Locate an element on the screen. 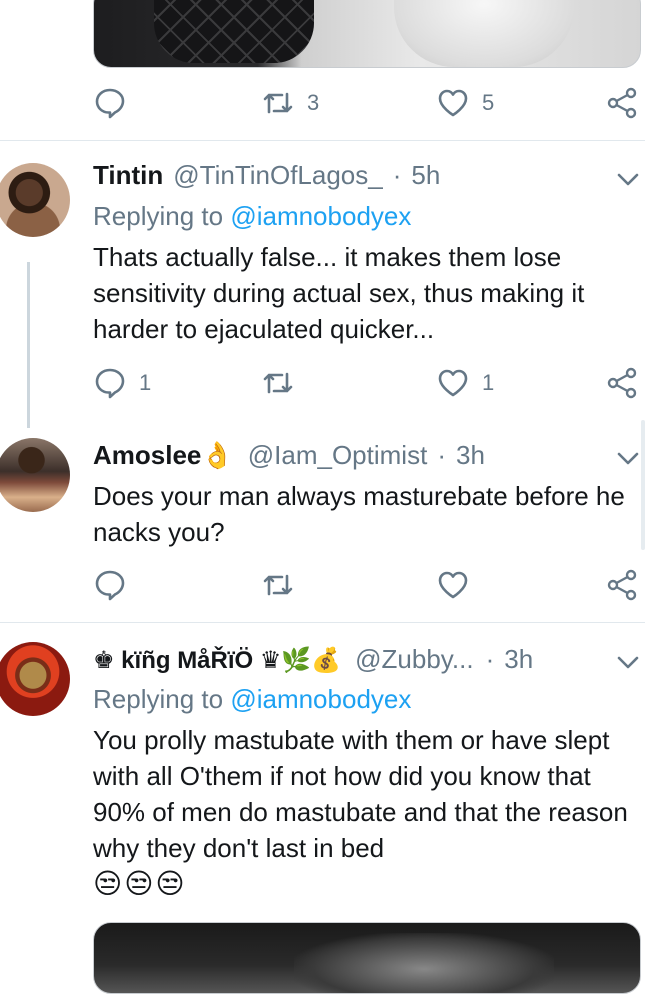 The image size is (645, 994). like-button: 5 is located at coordinates (465, 103).